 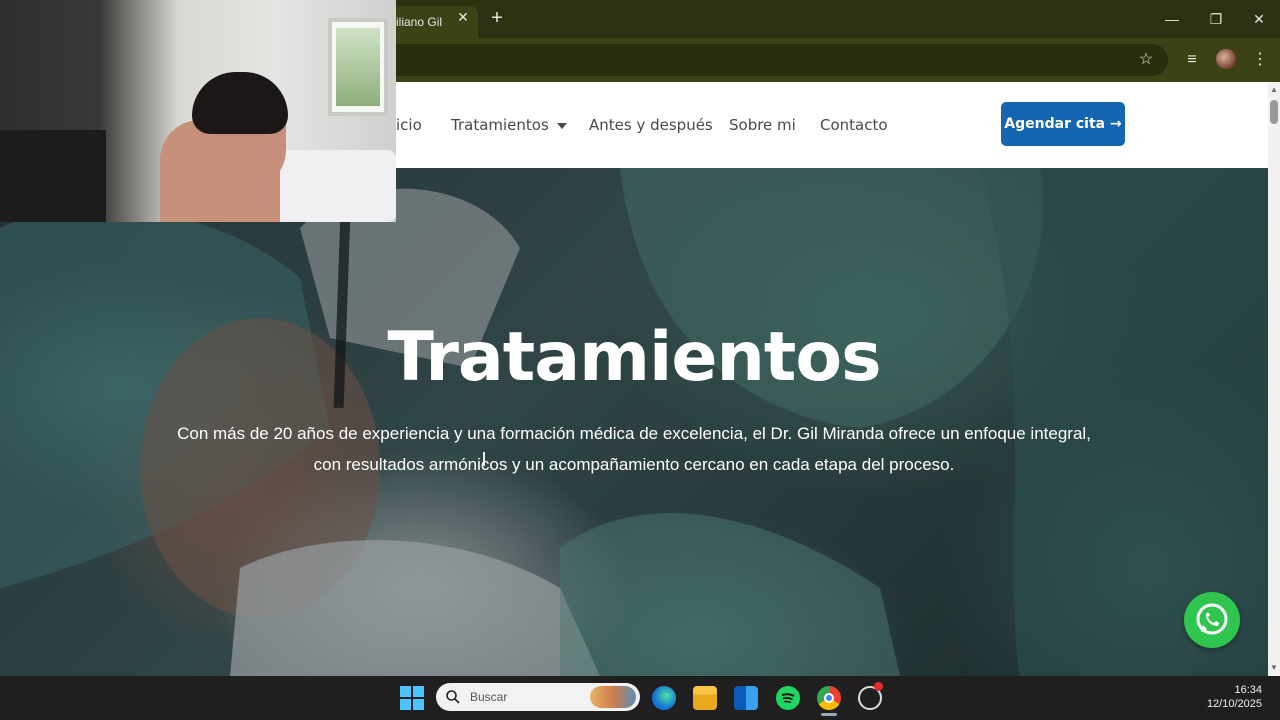 What do you see at coordinates (634, 357) in the screenshot?
I see `hero-title: Tratamientos` at bounding box center [634, 357].